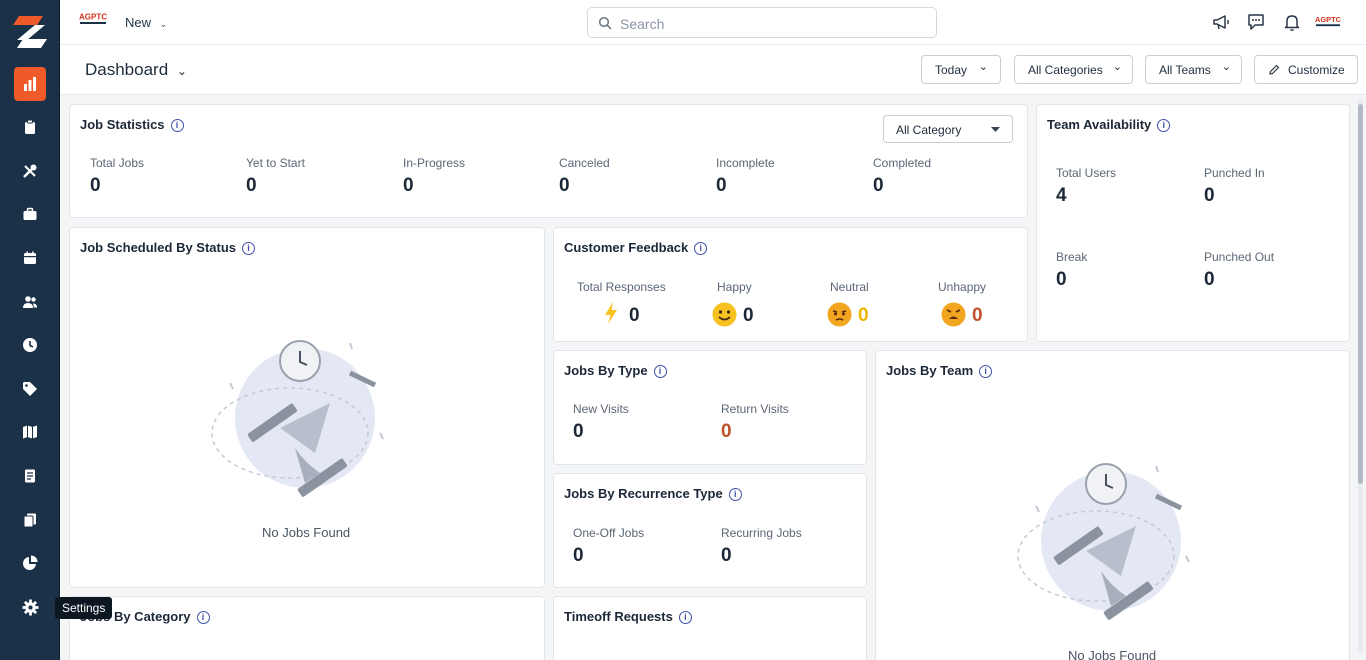  Describe the element at coordinates (605, 23) in the screenshot. I see `search-icon` at that location.